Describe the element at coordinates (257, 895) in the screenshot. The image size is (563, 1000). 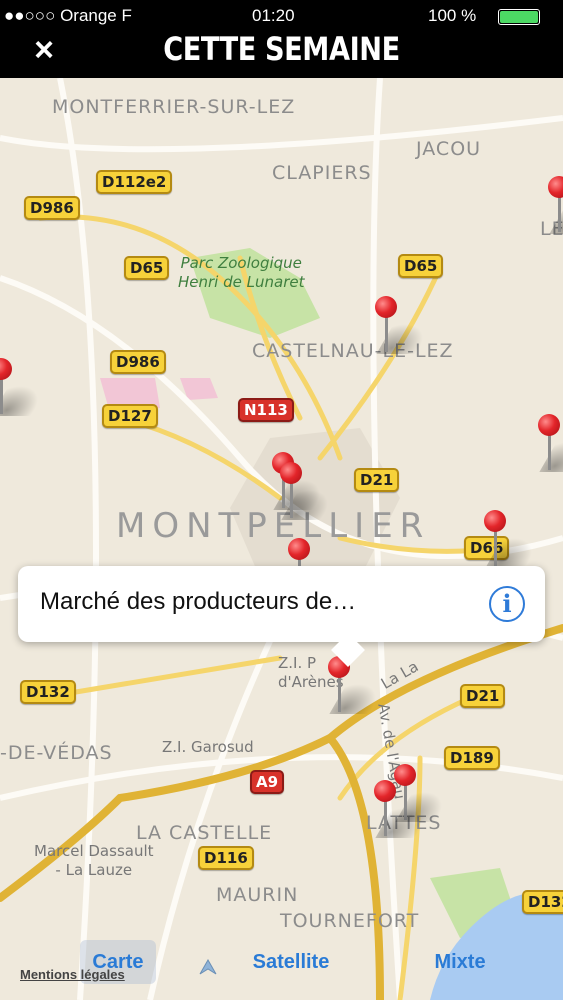
I see `place-maurin: Maurin` at that location.